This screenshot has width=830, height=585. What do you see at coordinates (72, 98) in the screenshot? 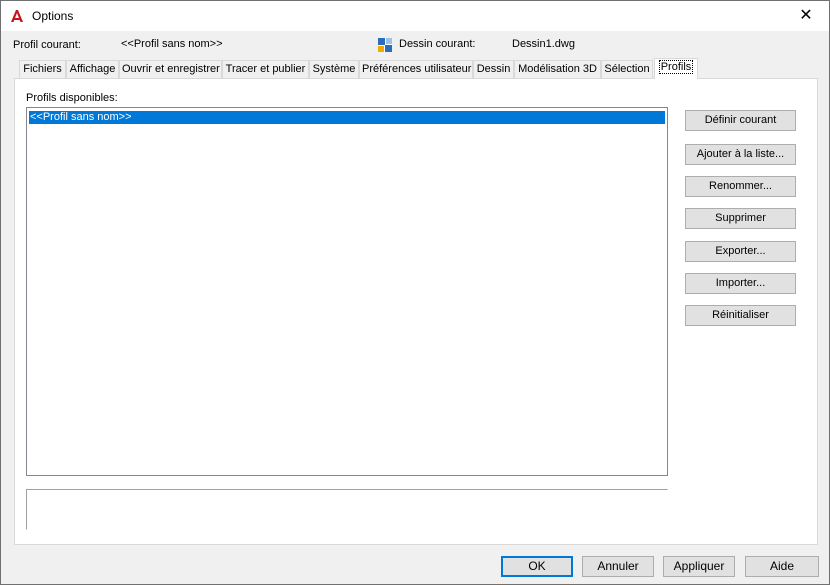
I see `available-profiles-label: Profils disponibles:` at bounding box center [72, 98].